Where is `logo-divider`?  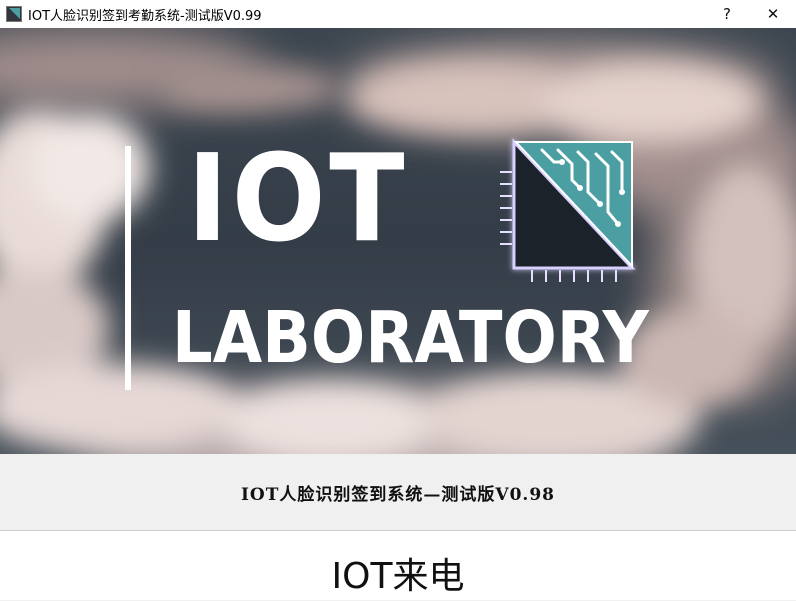
logo-divider is located at coordinates (128, 268).